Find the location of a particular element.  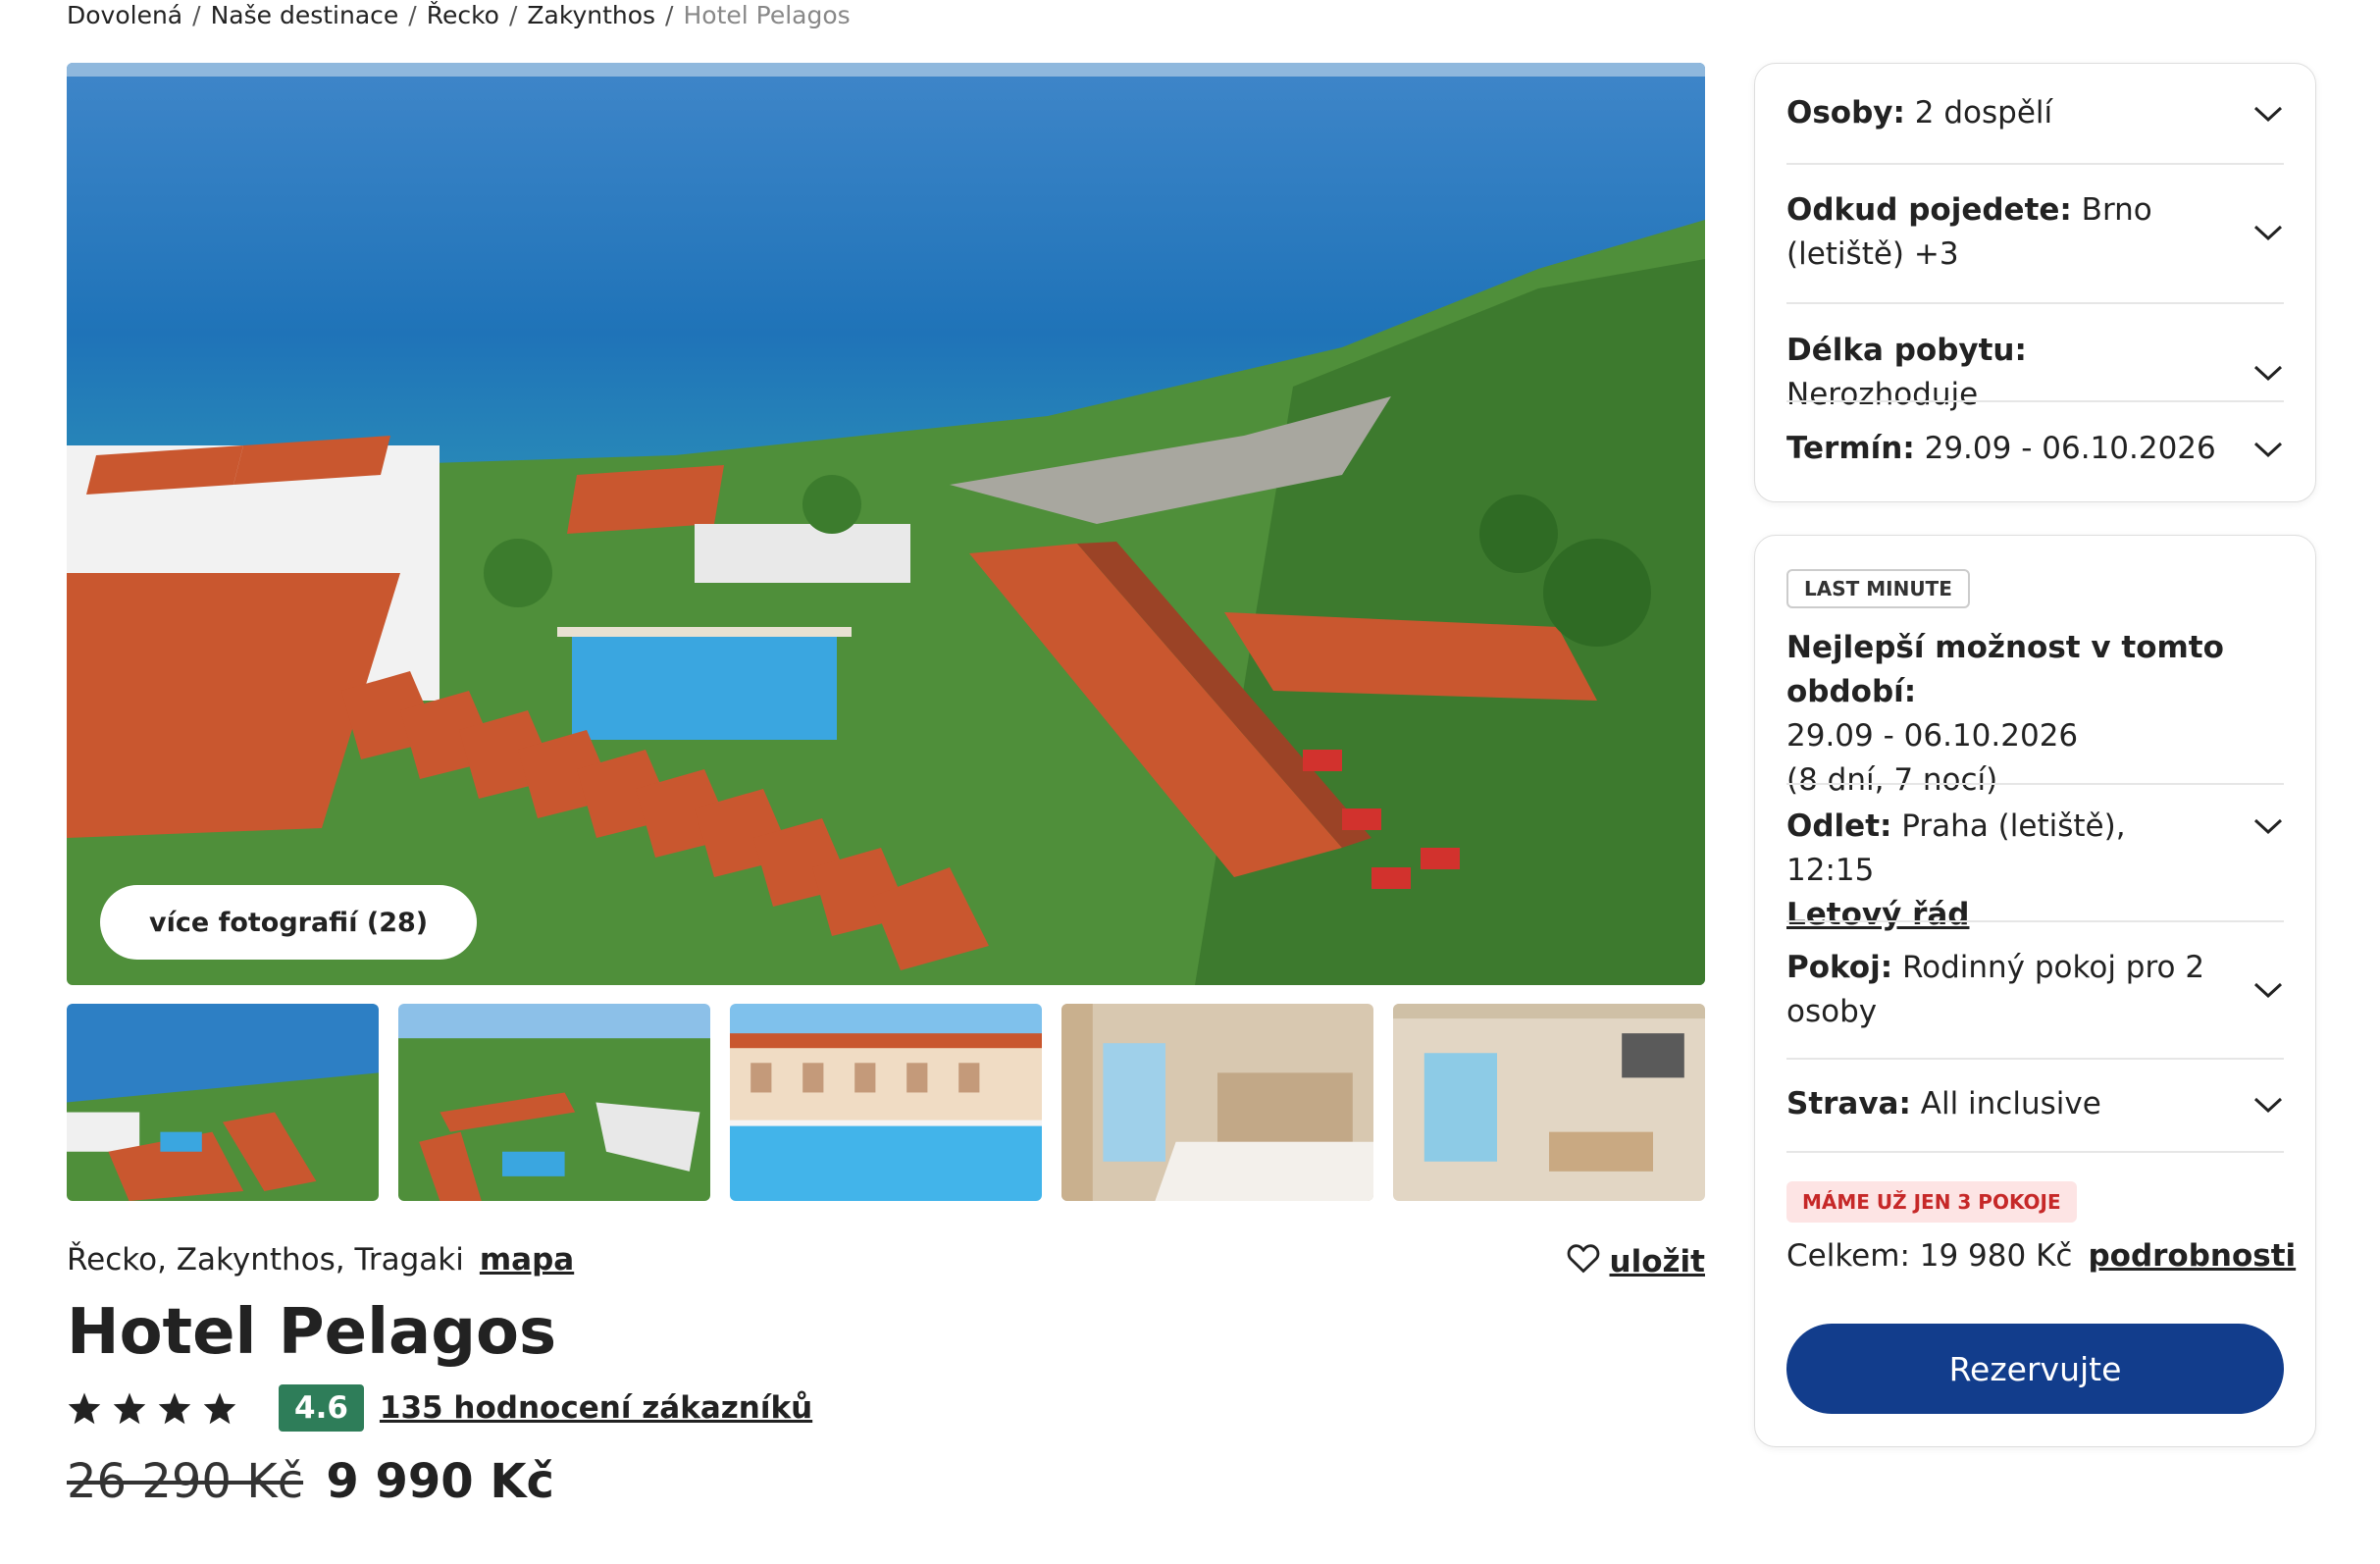

thumbnail-aerial-land-photo is located at coordinates (554, 1102).